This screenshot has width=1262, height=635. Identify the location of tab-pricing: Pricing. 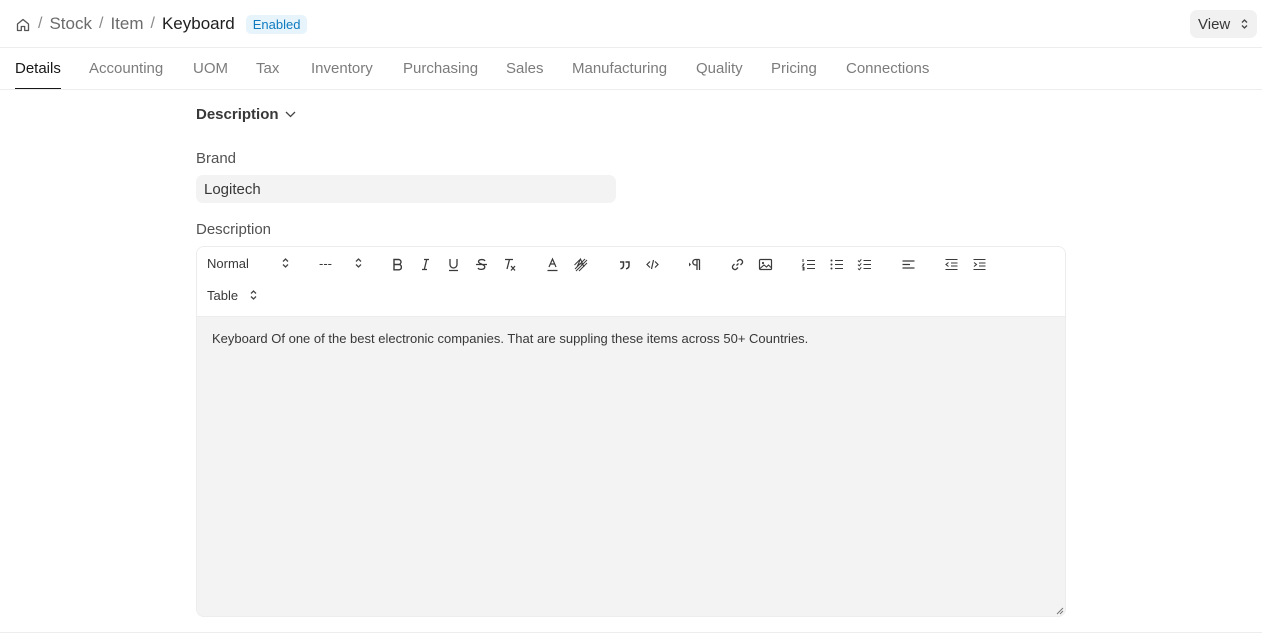
(794, 69).